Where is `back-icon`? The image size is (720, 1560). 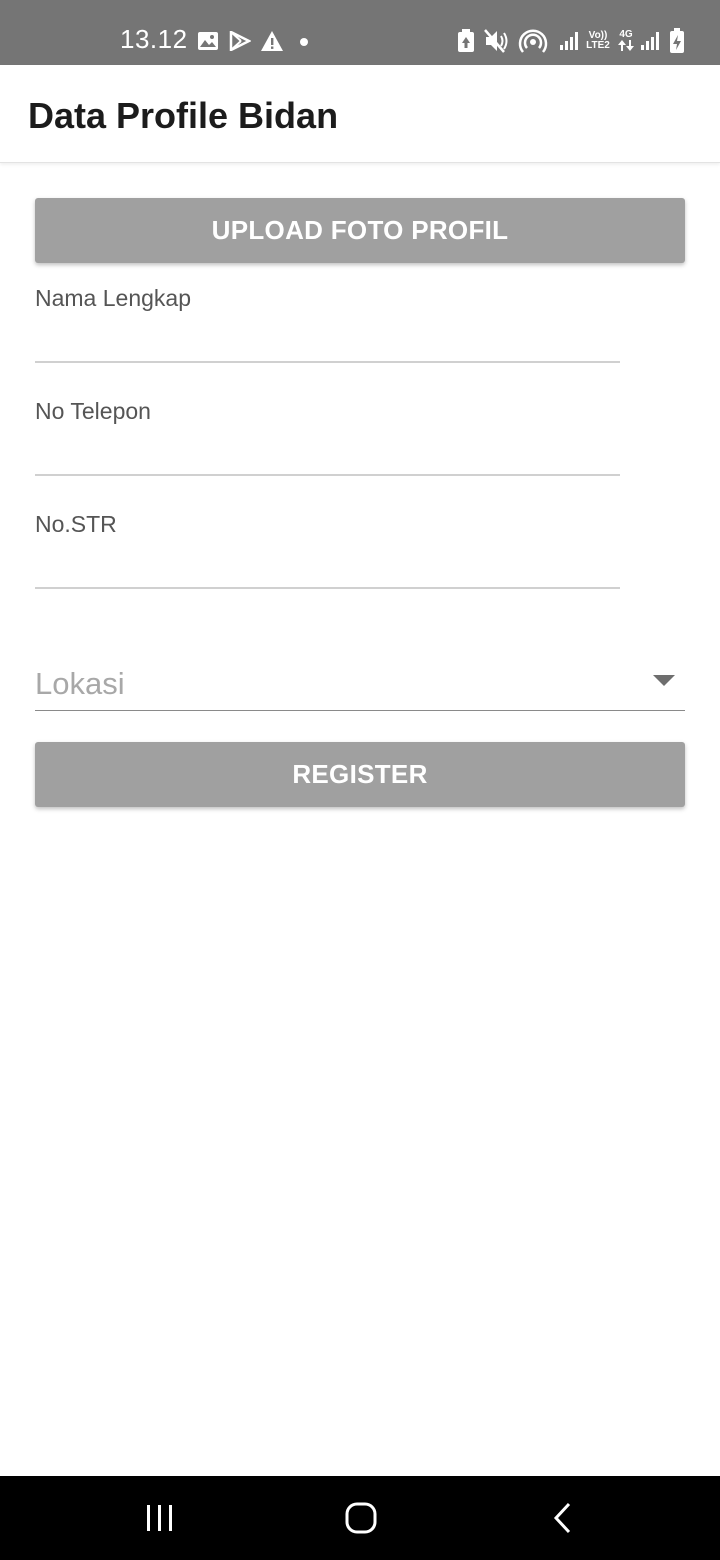
back-icon is located at coordinates (563, 1518).